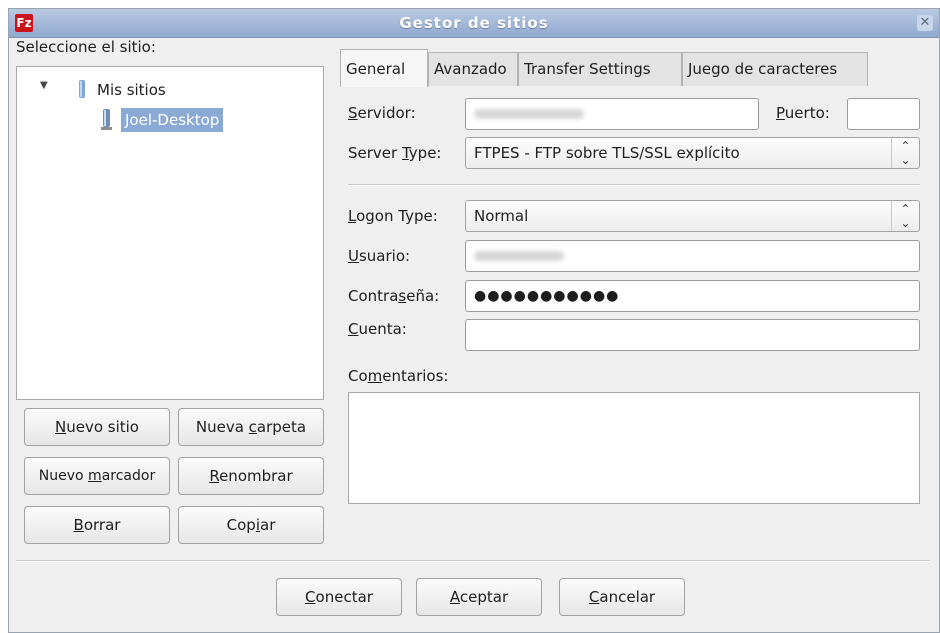  What do you see at coordinates (692, 296) in the screenshot?
I see `password-input: ●●●●●●●●●●●` at bounding box center [692, 296].